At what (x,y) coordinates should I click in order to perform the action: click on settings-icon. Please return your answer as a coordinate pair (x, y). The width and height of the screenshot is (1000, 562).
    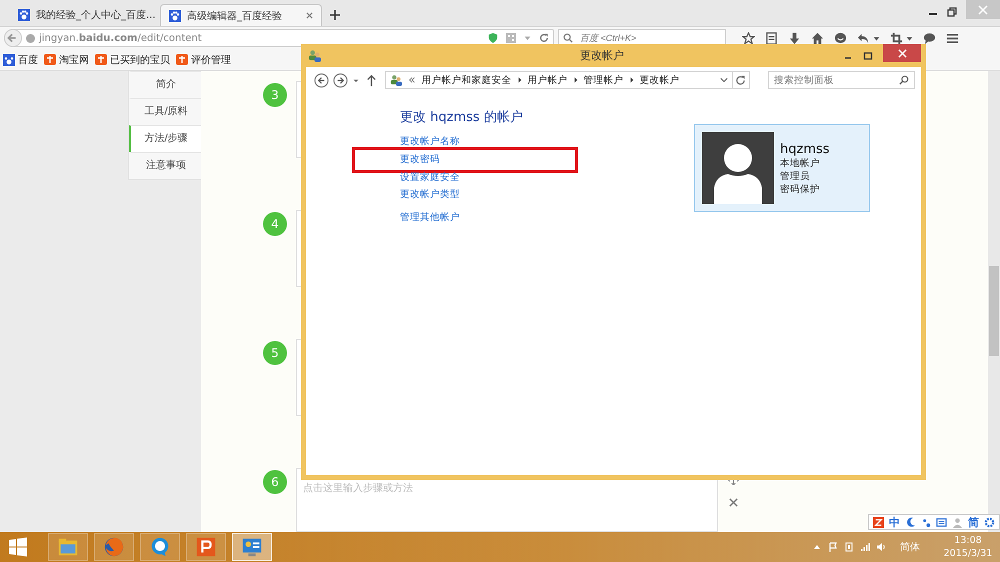
    Looking at the image, I should click on (989, 522).